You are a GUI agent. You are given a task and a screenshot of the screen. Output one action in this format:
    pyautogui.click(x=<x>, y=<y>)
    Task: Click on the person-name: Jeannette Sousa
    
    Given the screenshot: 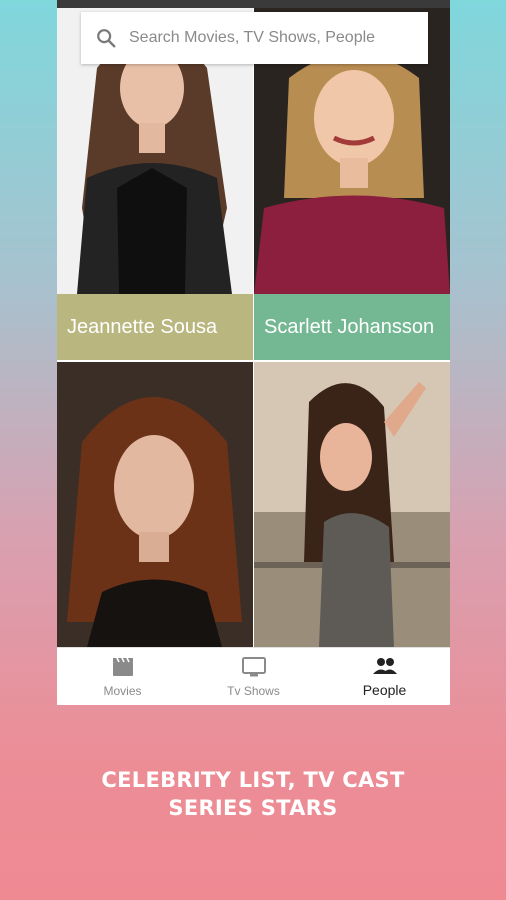 What is the action you would take?
    pyautogui.click(x=155, y=327)
    